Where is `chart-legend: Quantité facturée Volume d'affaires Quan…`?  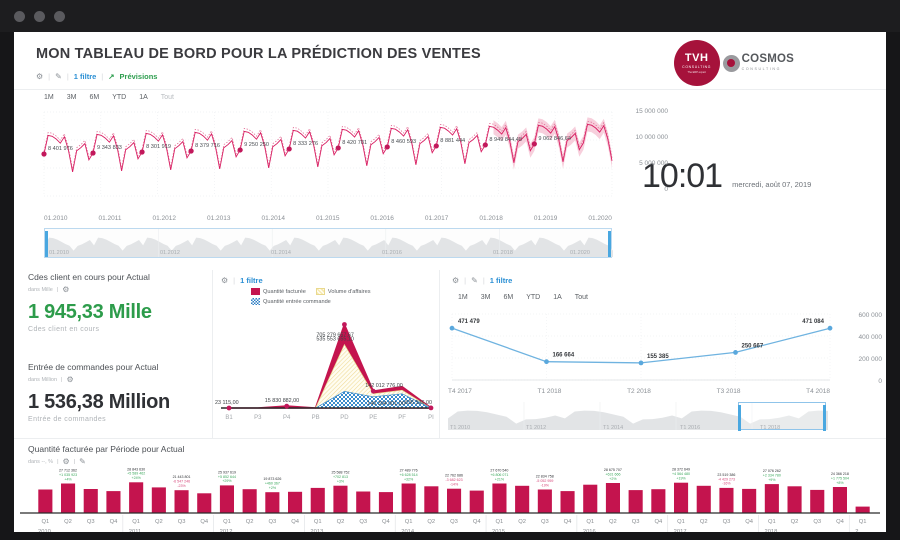 chart-legend: Quantité facturée Volume d'affaires Quan… is located at coordinates (327, 296).